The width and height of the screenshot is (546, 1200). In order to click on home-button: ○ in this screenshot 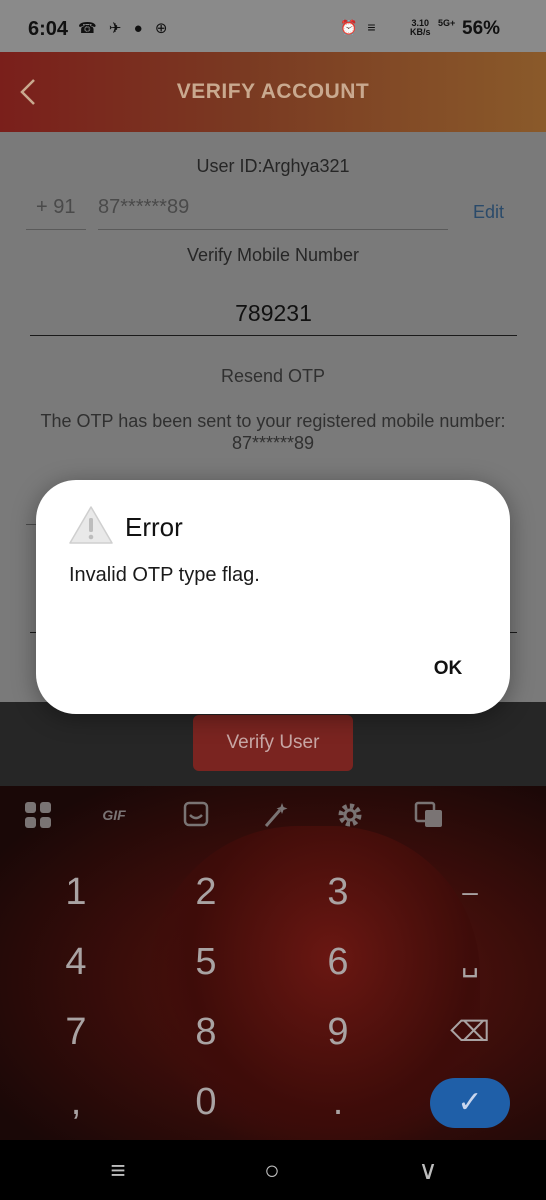, I will do `click(272, 1170)`.